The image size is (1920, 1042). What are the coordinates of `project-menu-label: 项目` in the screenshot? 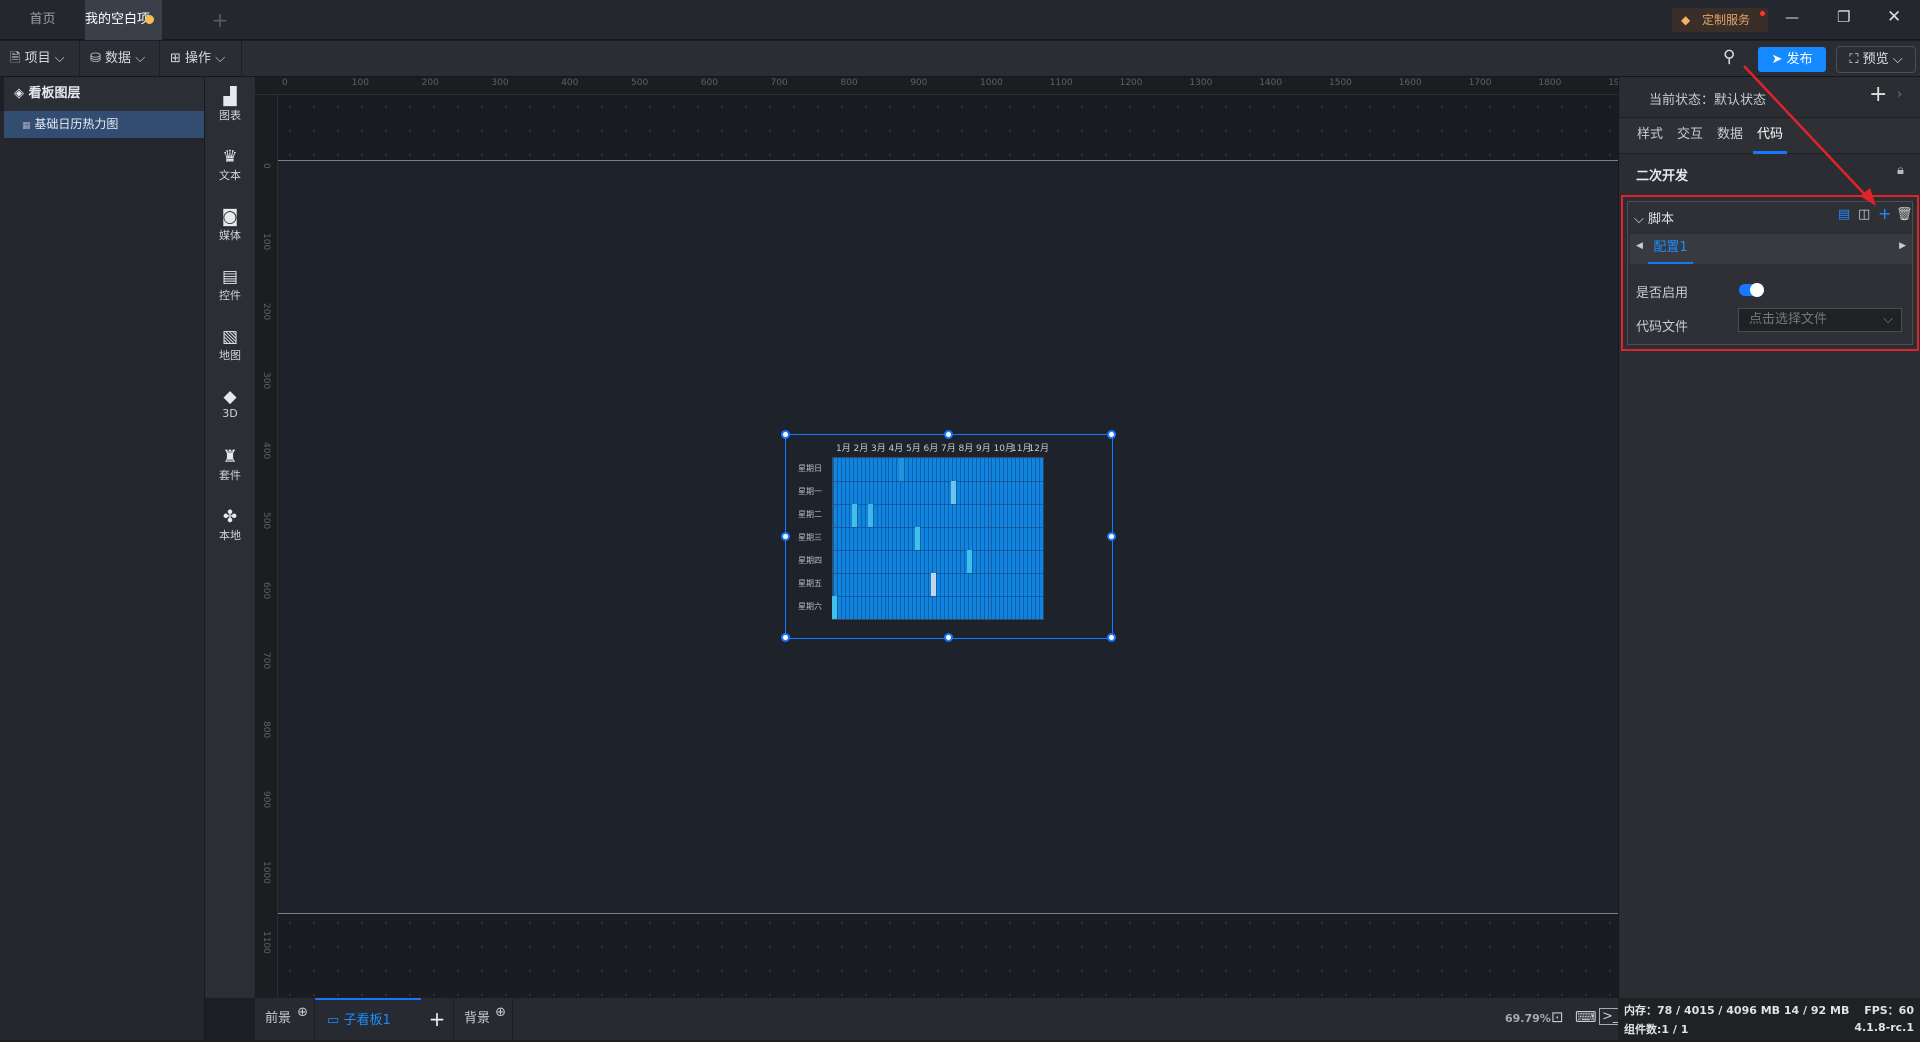 It's located at (37, 58).